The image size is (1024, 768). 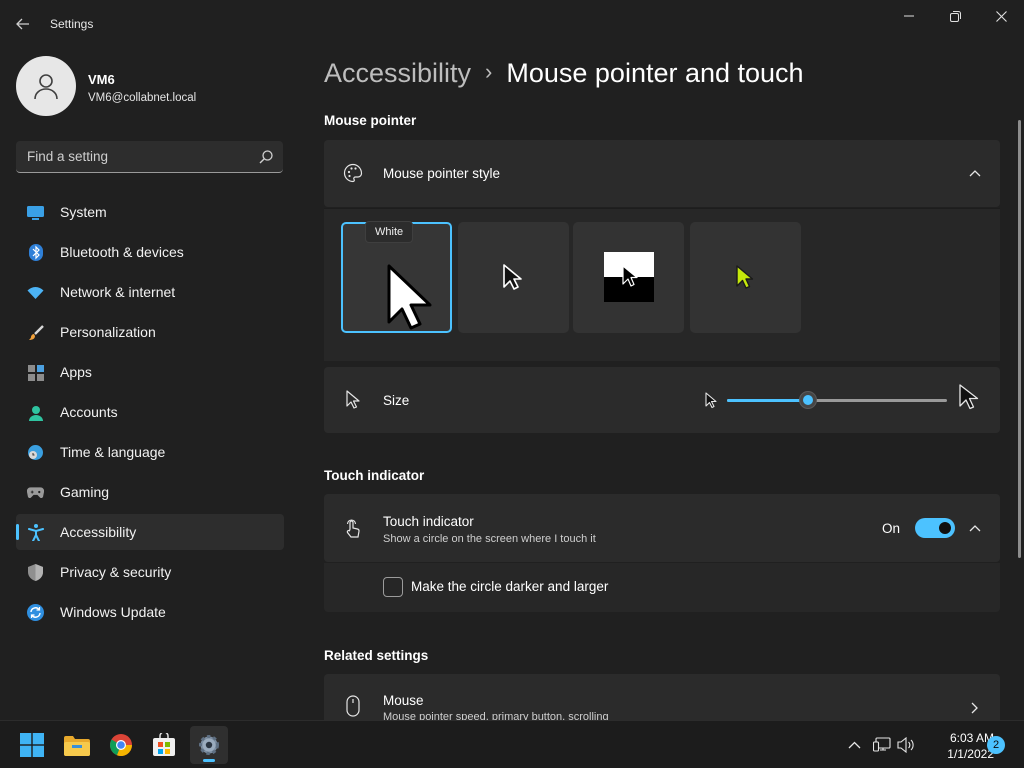 What do you see at coordinates (150, 212) in the screenshot?
I see `sidebar-item-system: System` at bounding box center [150, 212].